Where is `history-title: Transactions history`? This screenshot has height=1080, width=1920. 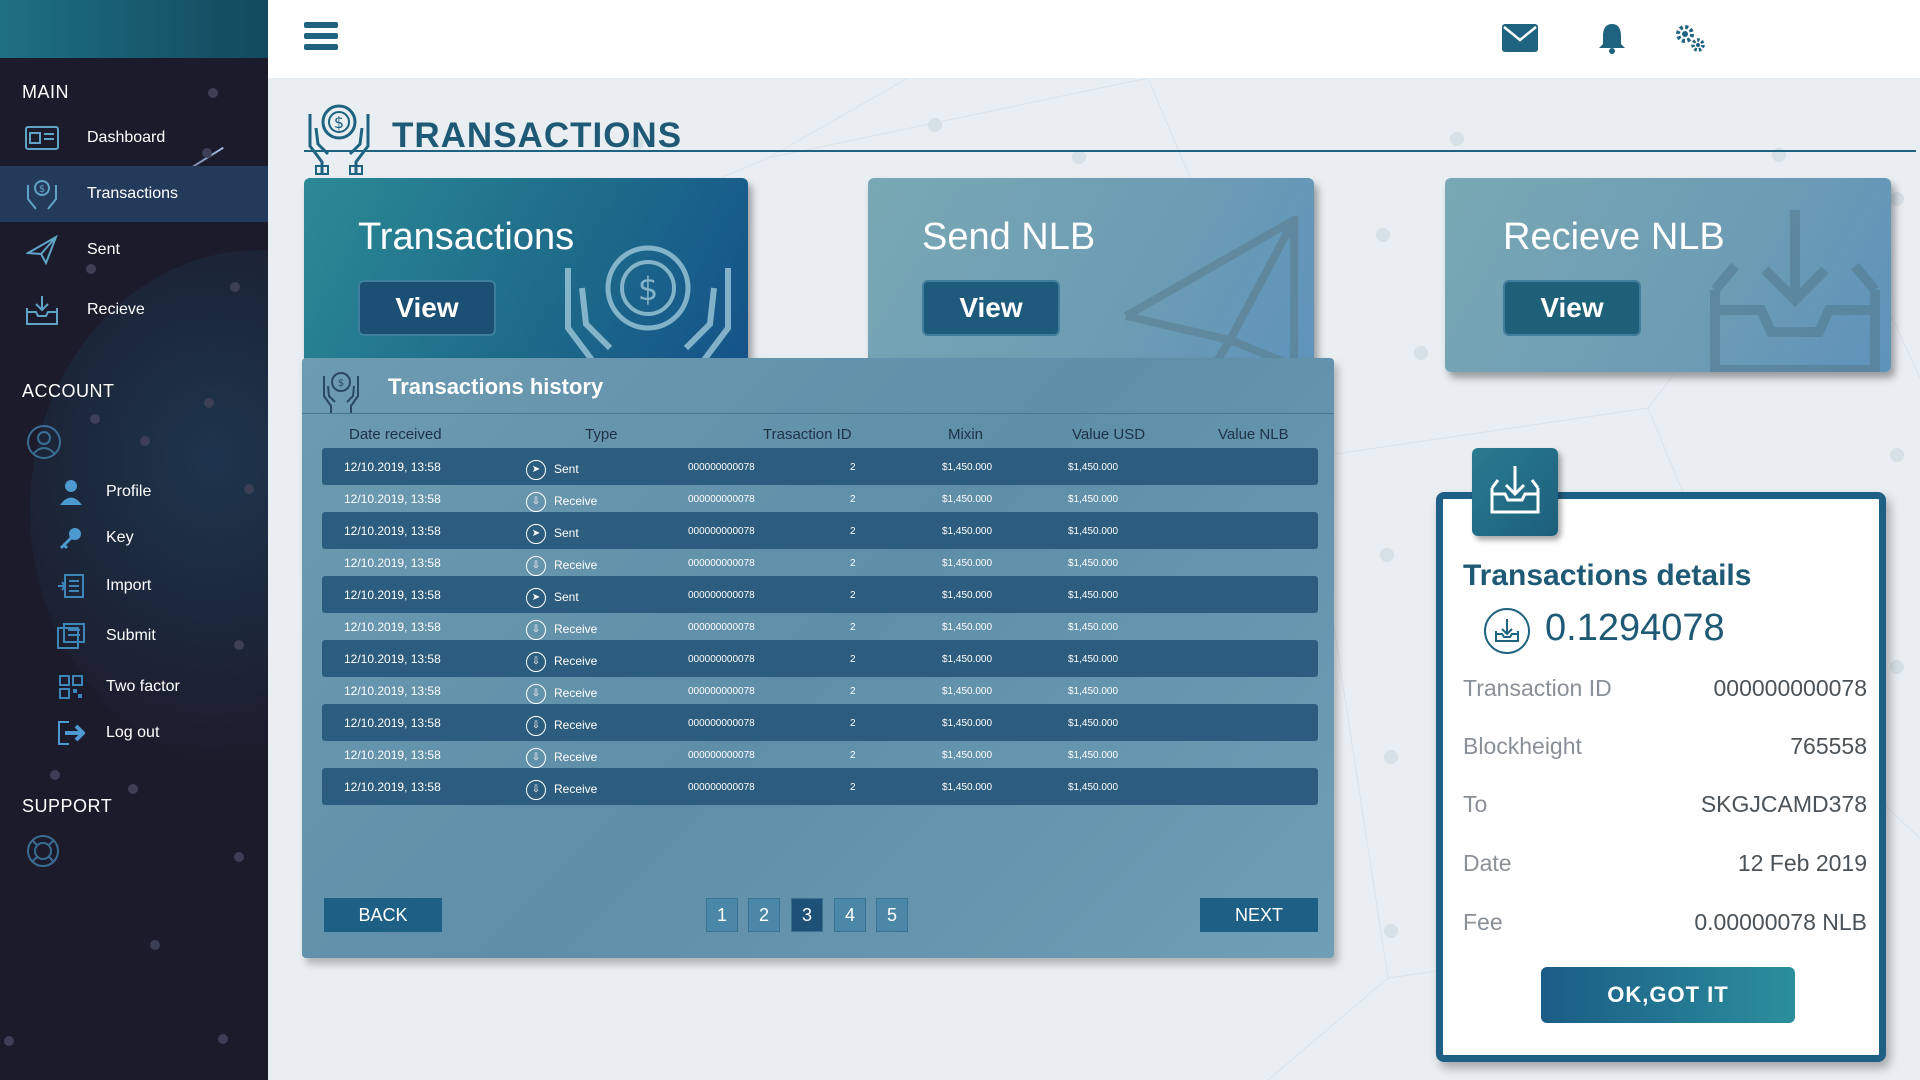 history-title: Transactions history is located at coordinates (496, 386).